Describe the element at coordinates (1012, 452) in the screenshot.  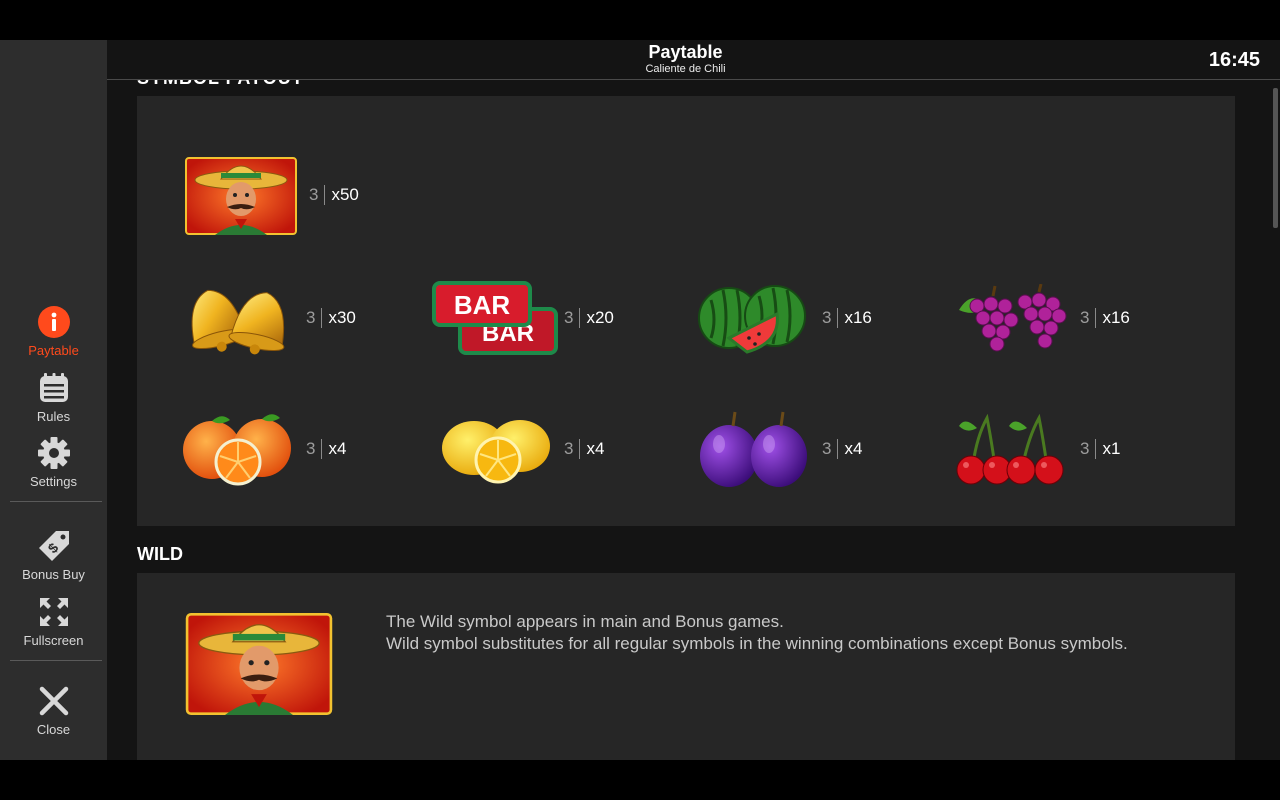
I see `cherries-symbol` at that location.